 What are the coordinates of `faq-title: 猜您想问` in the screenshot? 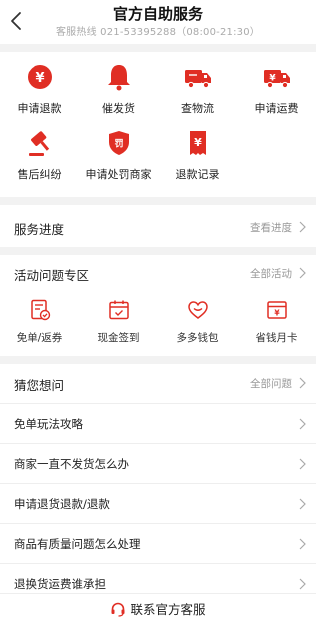 It's located at (39, 385).